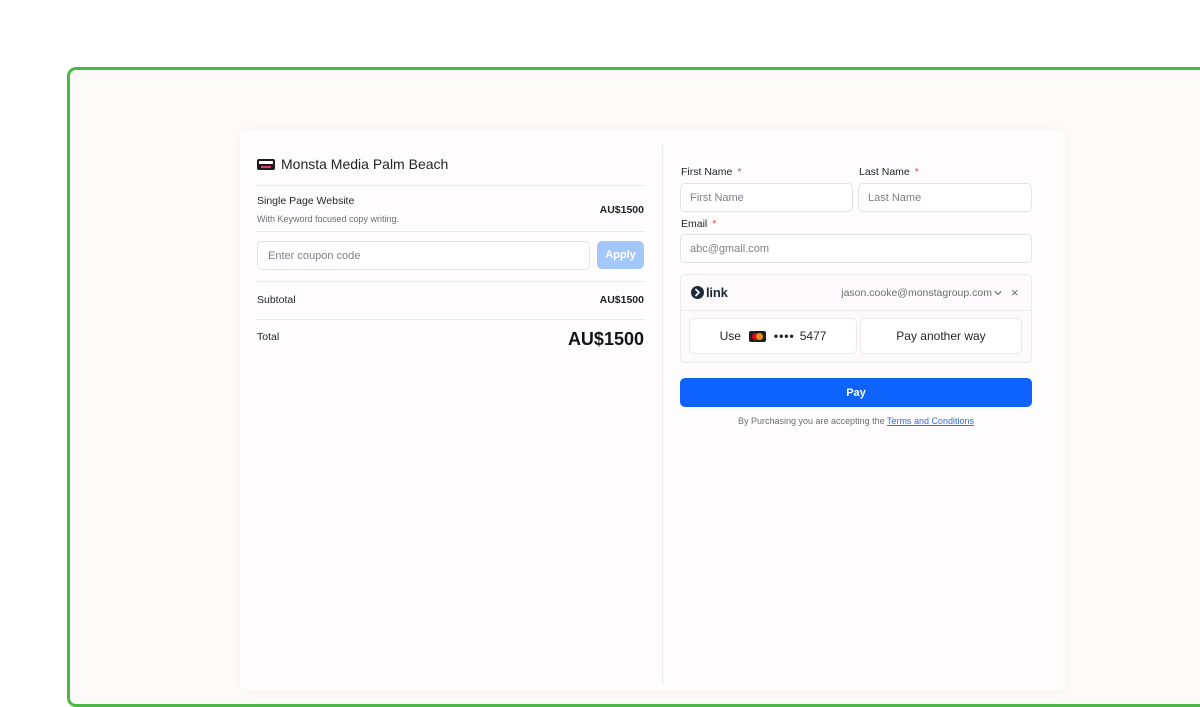  What do you see at coordinates (620, 255) in the screenshot?
I see `apply-coupon-button: Apply` at bounding box center [620, 255].